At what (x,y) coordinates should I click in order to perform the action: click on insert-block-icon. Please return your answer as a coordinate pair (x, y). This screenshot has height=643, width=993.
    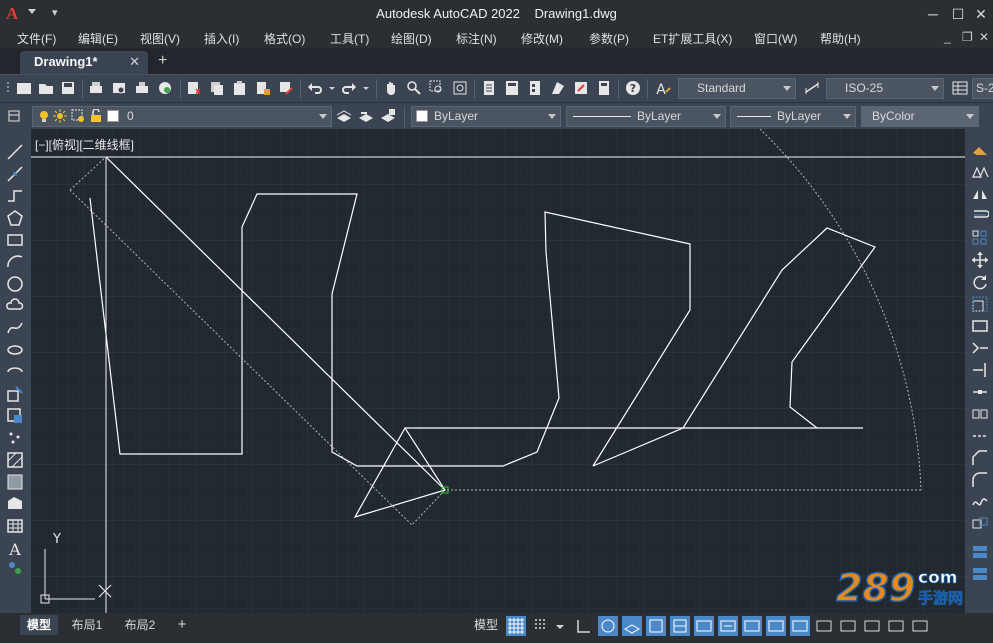
    Looking at the image, I should click on (15, 394).